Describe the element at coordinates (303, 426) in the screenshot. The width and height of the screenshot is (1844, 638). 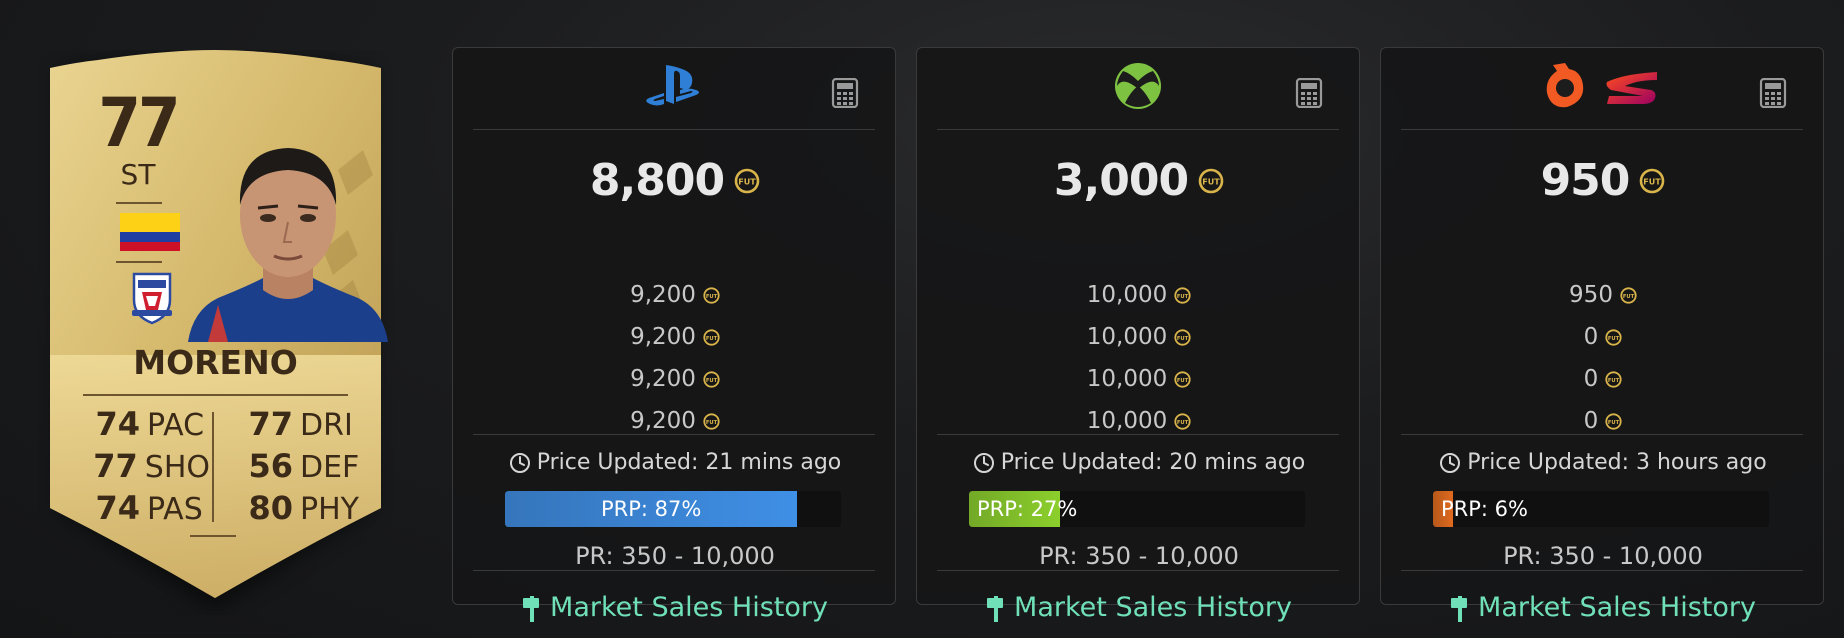
I see `stat-row: 77 DRI` at that location.